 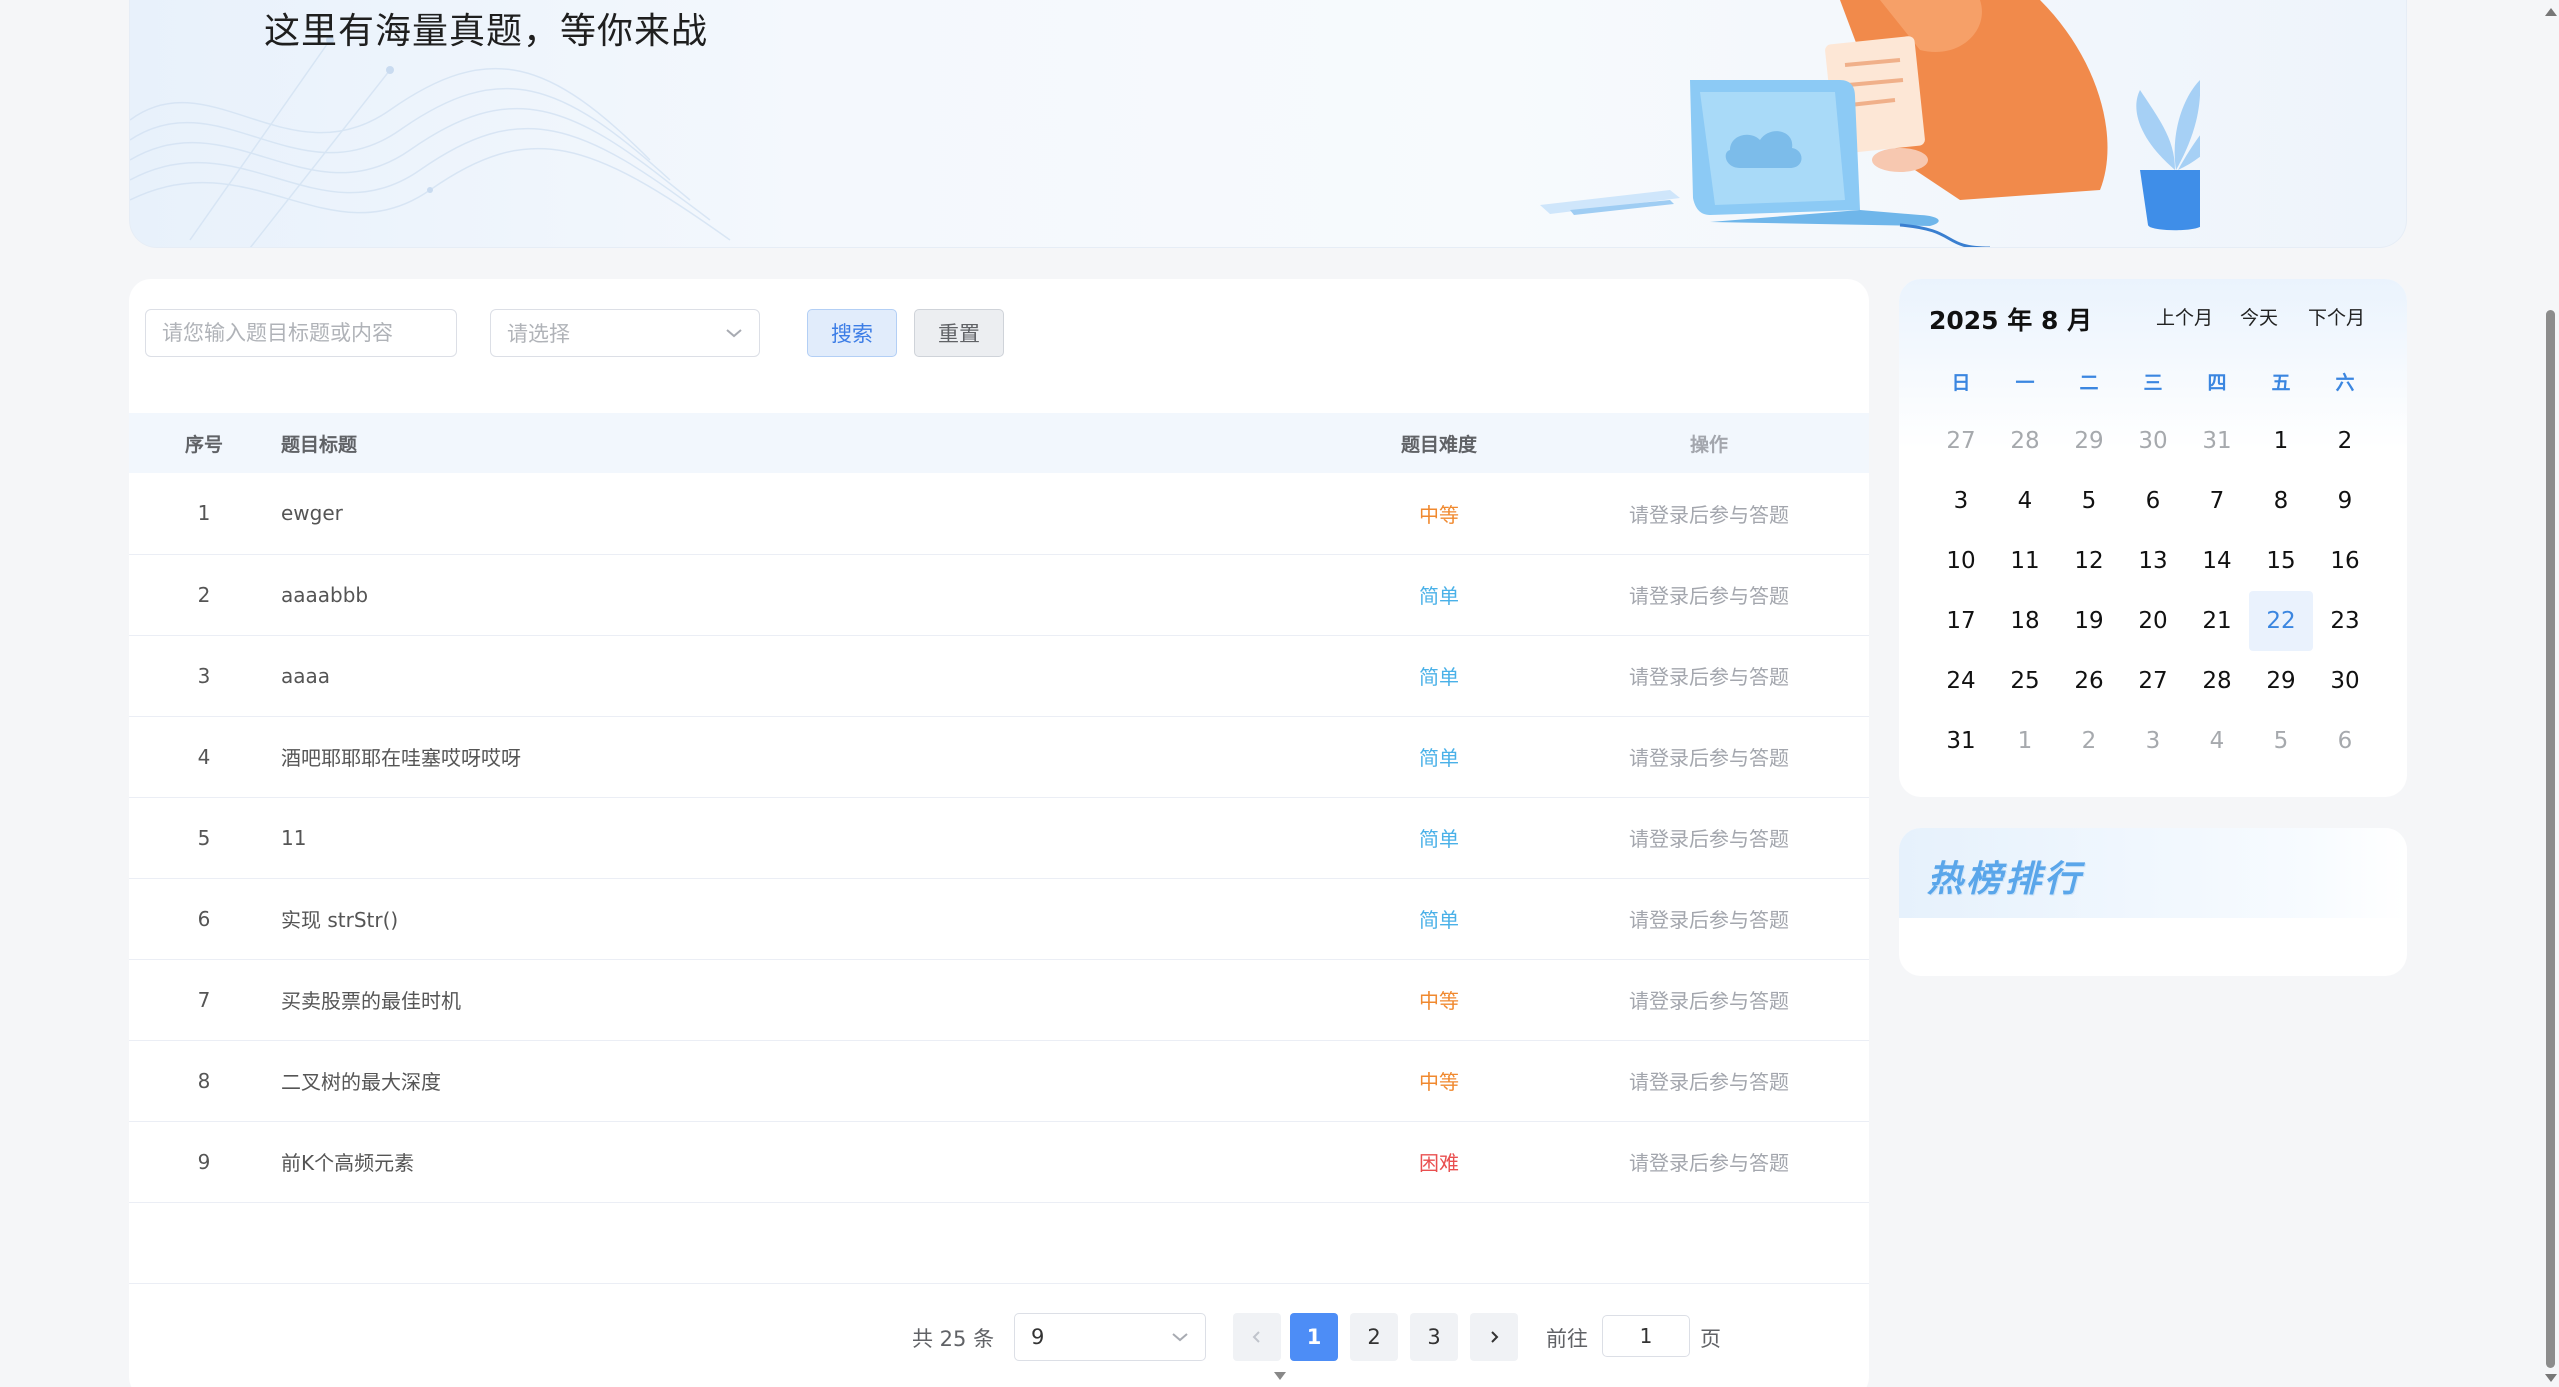 I want to click on scroll-up-arrow-icon, so click(x=2551, y=12).